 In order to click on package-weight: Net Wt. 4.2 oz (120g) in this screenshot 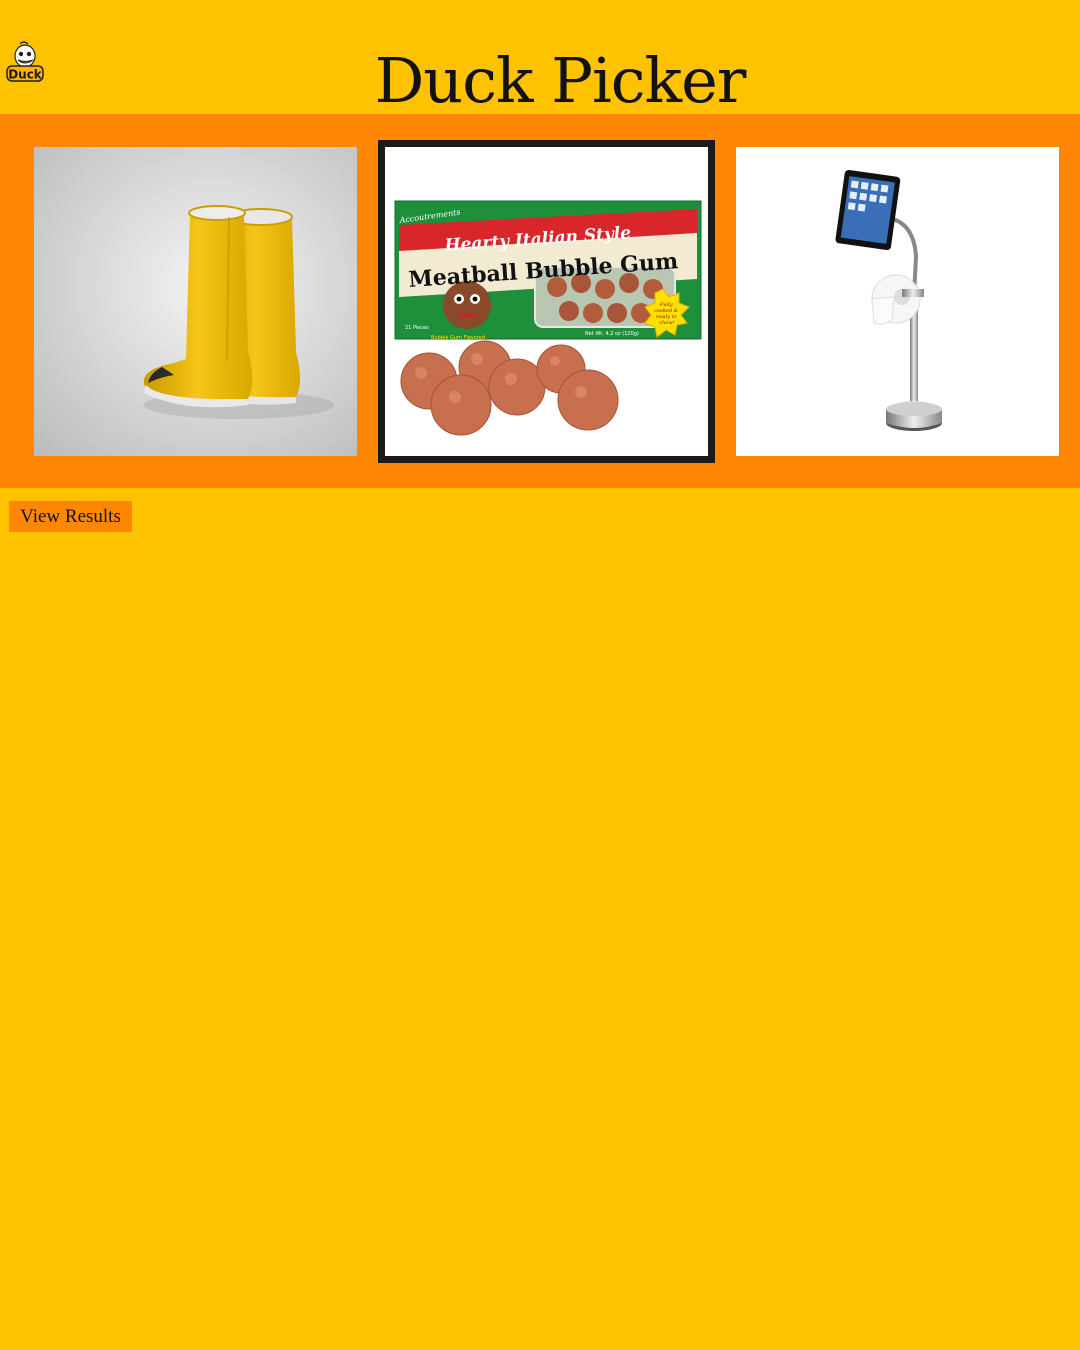, I will do `click(612, 334)`.